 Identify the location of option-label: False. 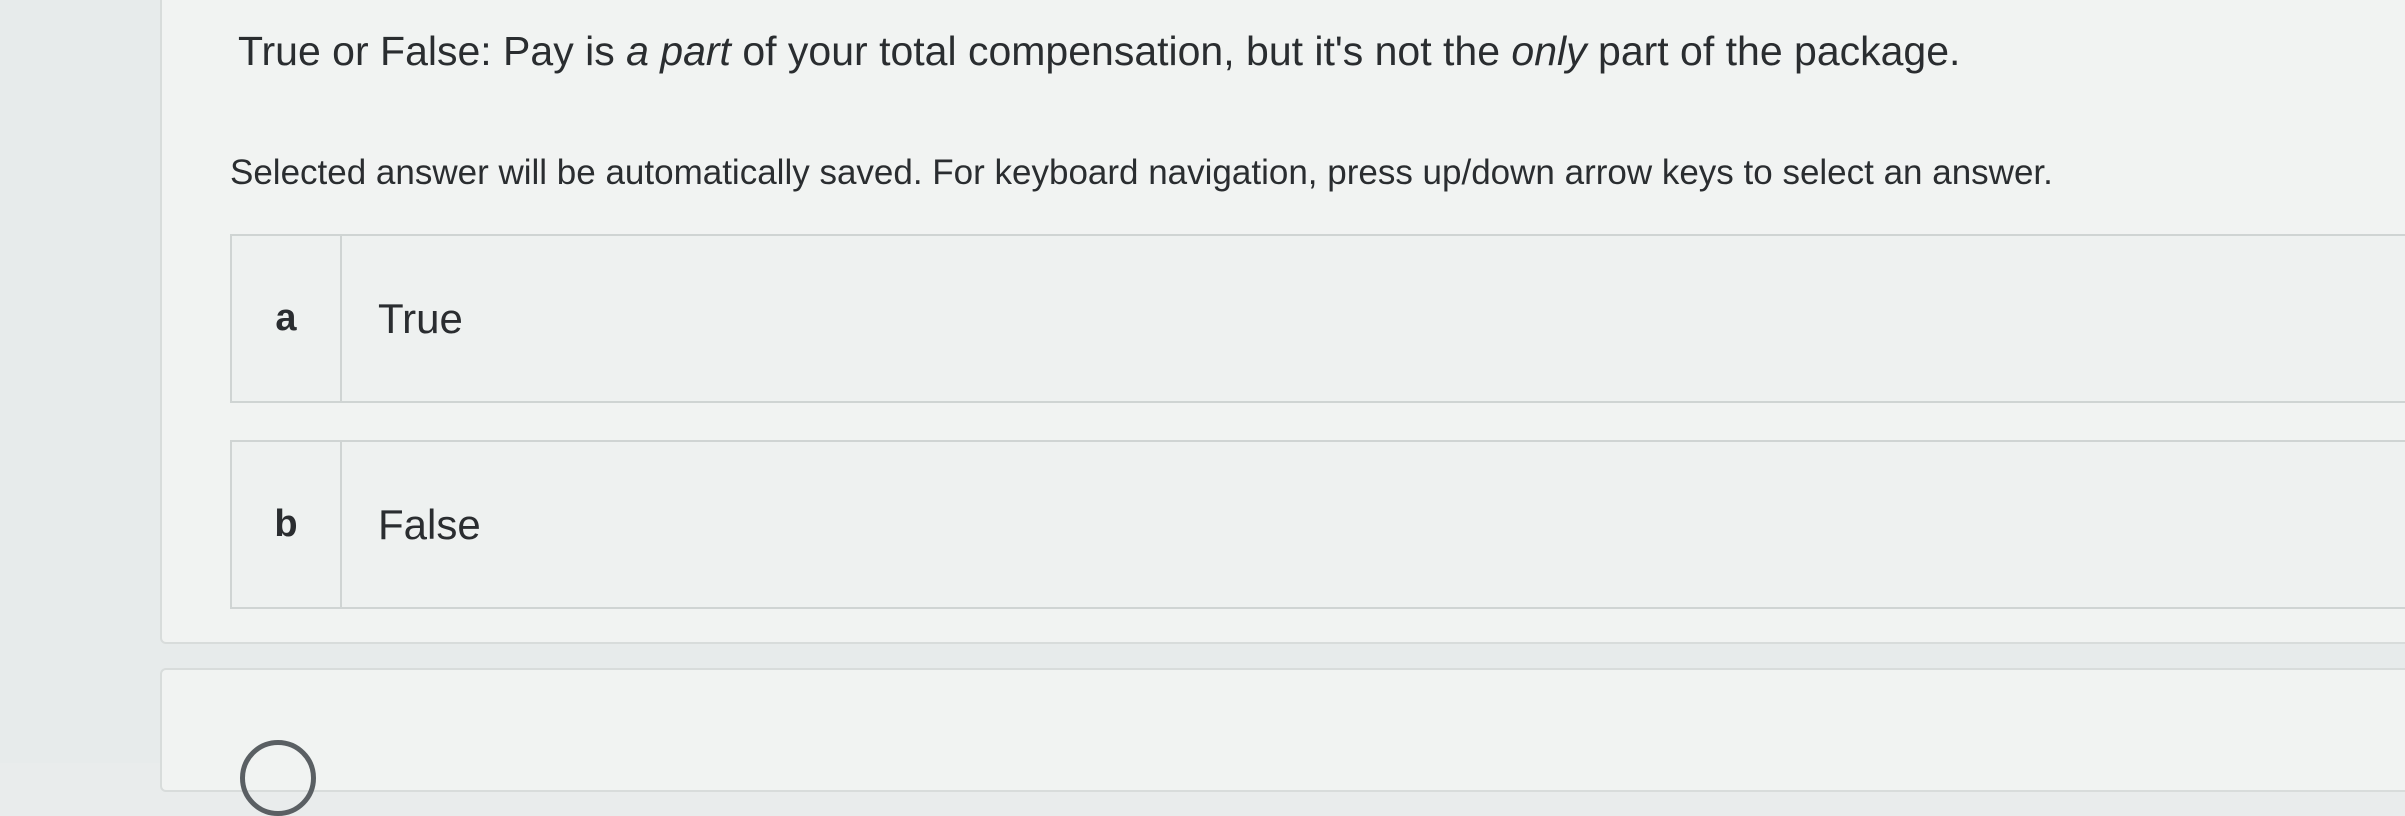
(429, 524).